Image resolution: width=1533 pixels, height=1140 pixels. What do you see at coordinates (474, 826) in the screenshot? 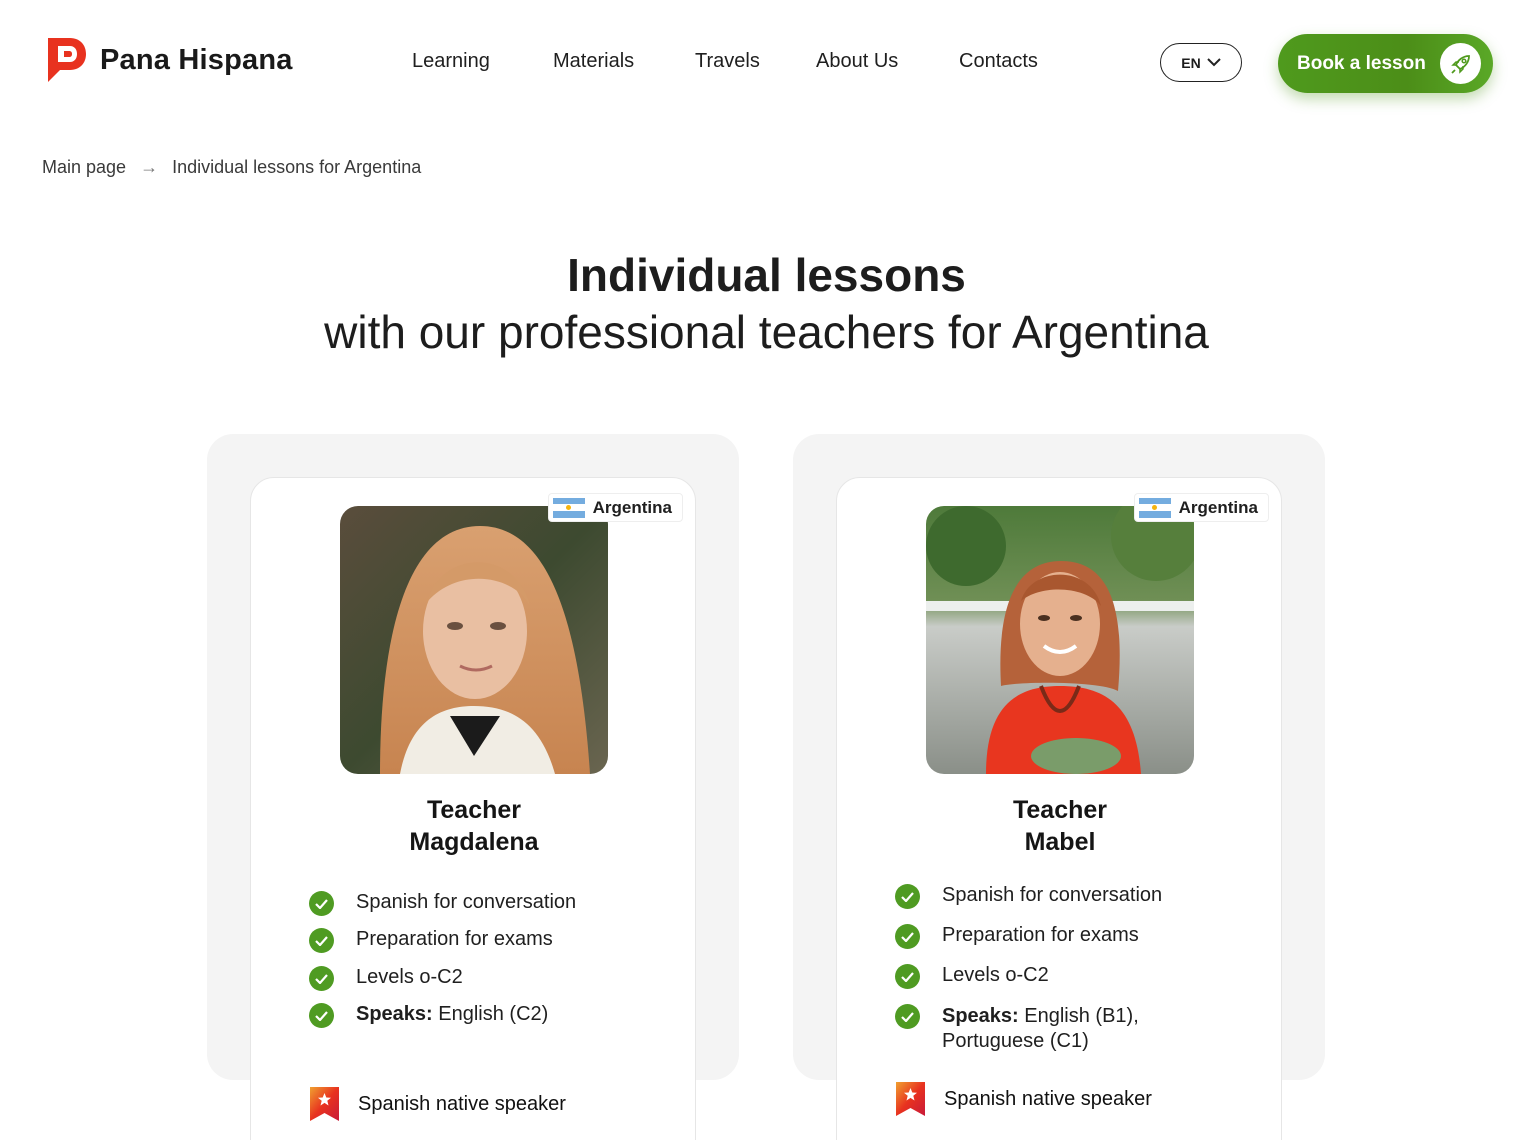
I see `teacher-name: Teacher Magdalena` at bounding box center [474, 826].